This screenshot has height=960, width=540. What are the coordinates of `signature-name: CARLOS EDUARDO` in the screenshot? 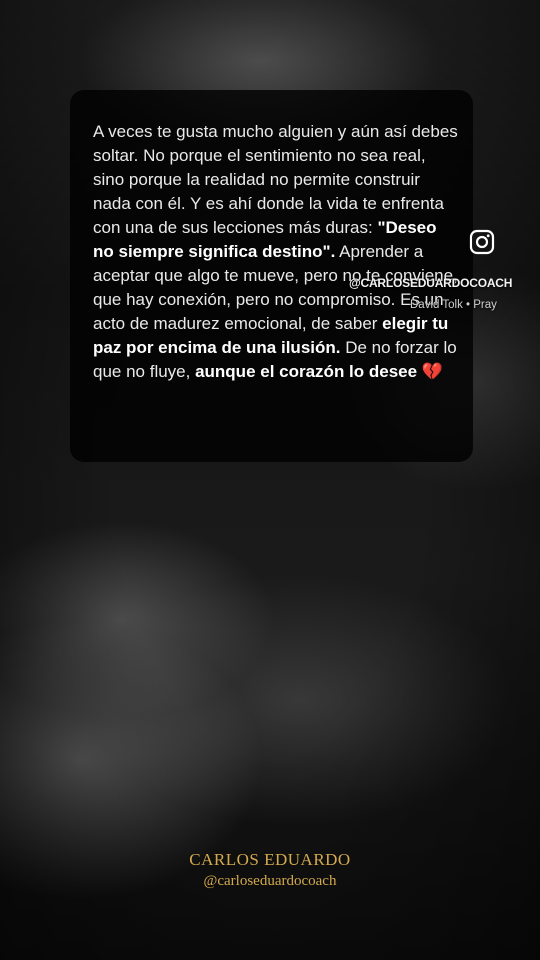 It's located at (270, 859).